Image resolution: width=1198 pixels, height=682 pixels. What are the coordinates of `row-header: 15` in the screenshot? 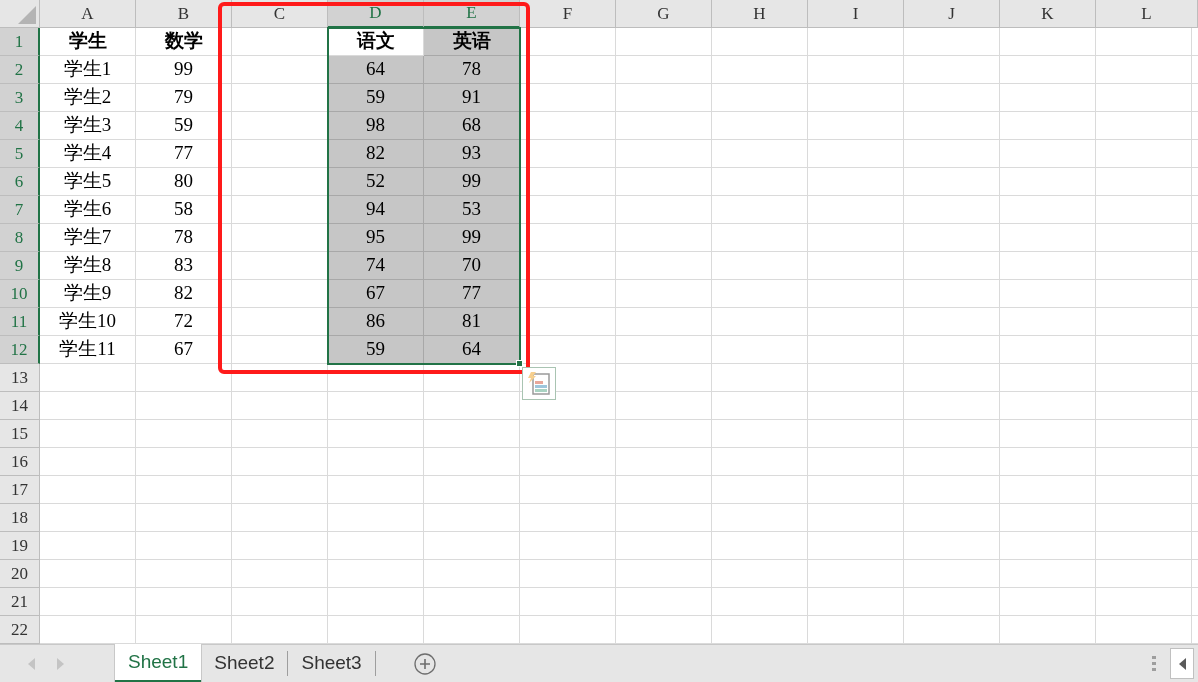 It's located at (20, 434).